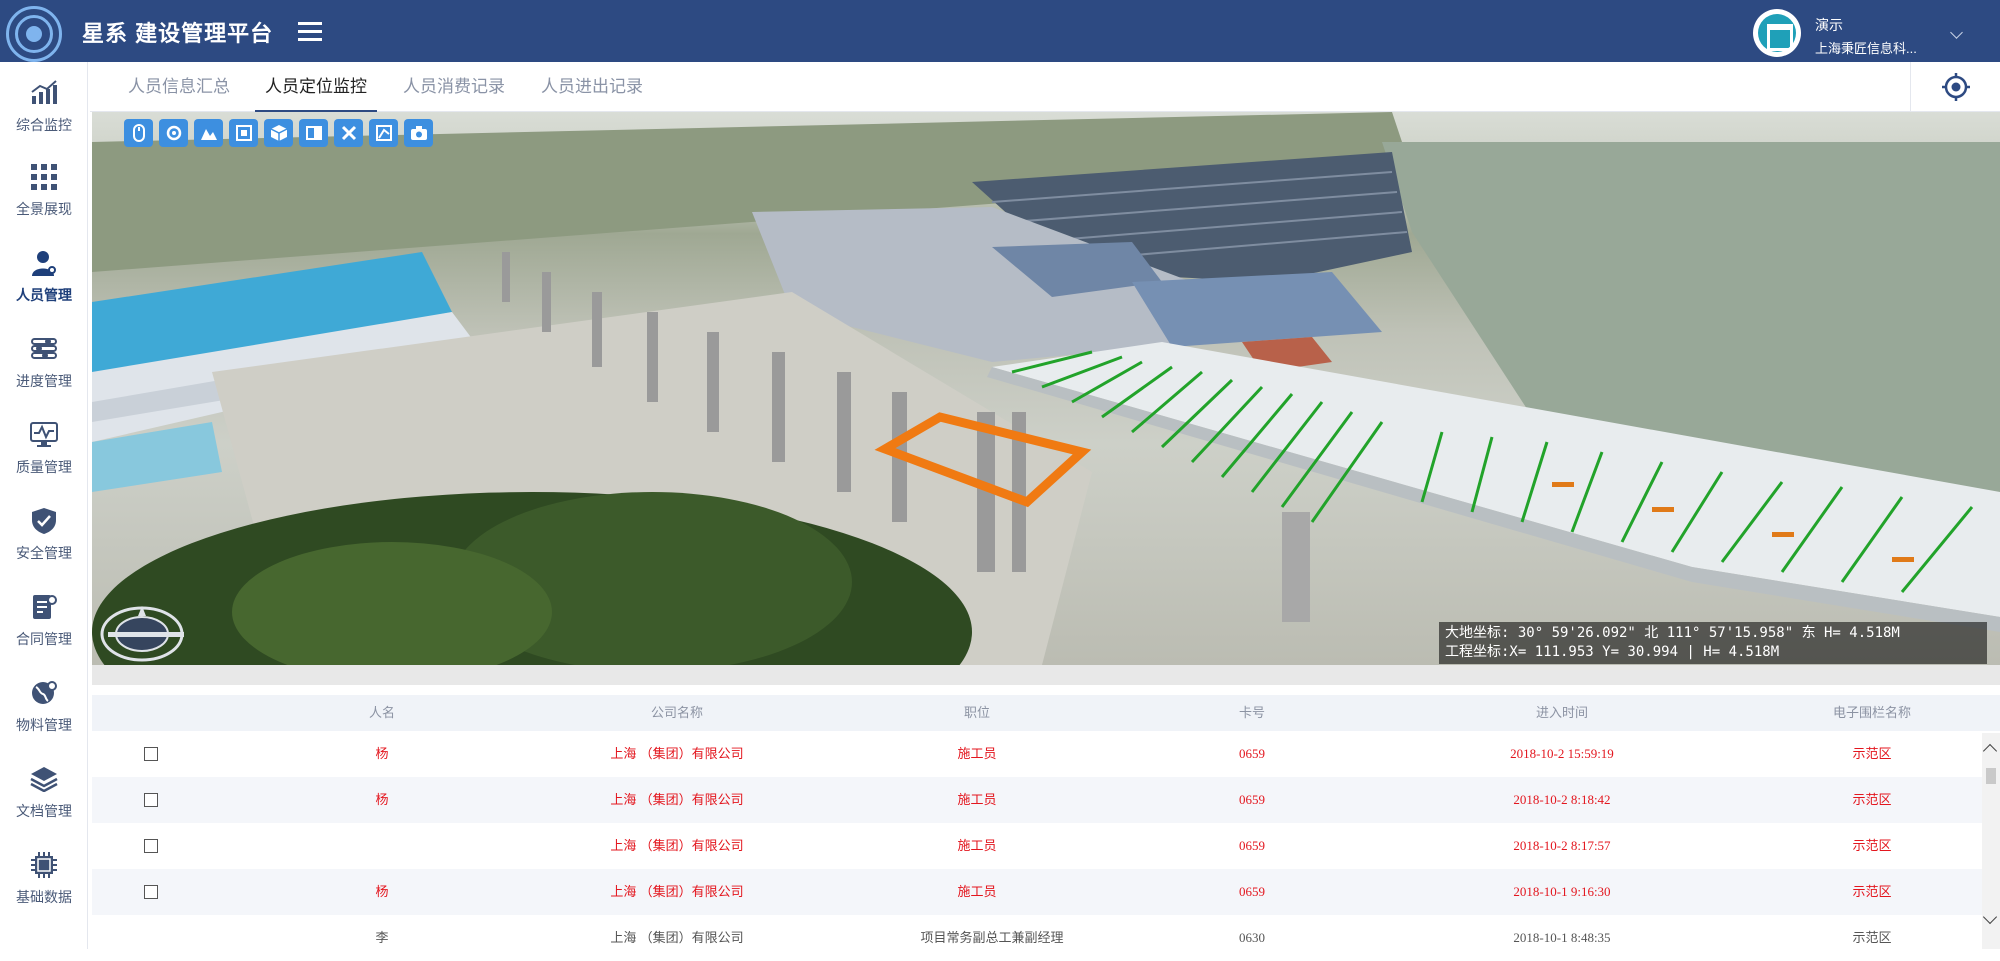  Describe the element at coordinates (179, 87) in the screenshot. I see `tab-personnel-summary: 人员信息汇总` at that location.